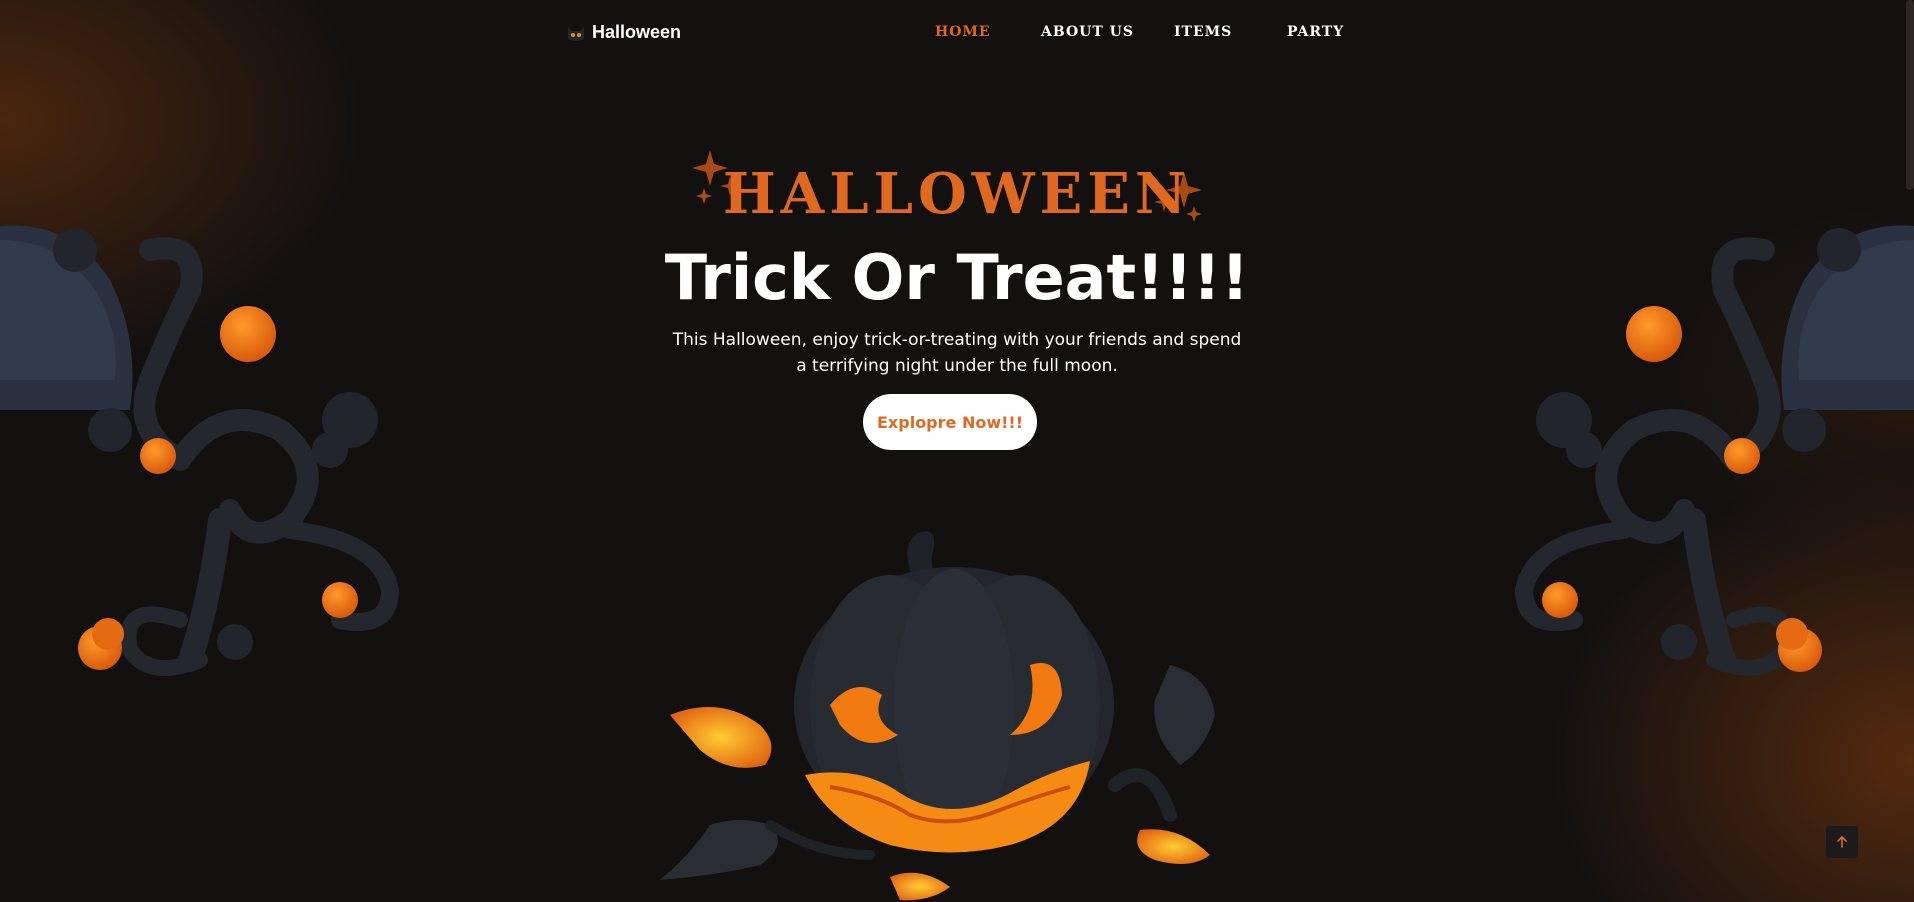 This screenshot has width=1914, height=902. I want to click on explore-button: Explopre Now!!!, so click(950, 422).